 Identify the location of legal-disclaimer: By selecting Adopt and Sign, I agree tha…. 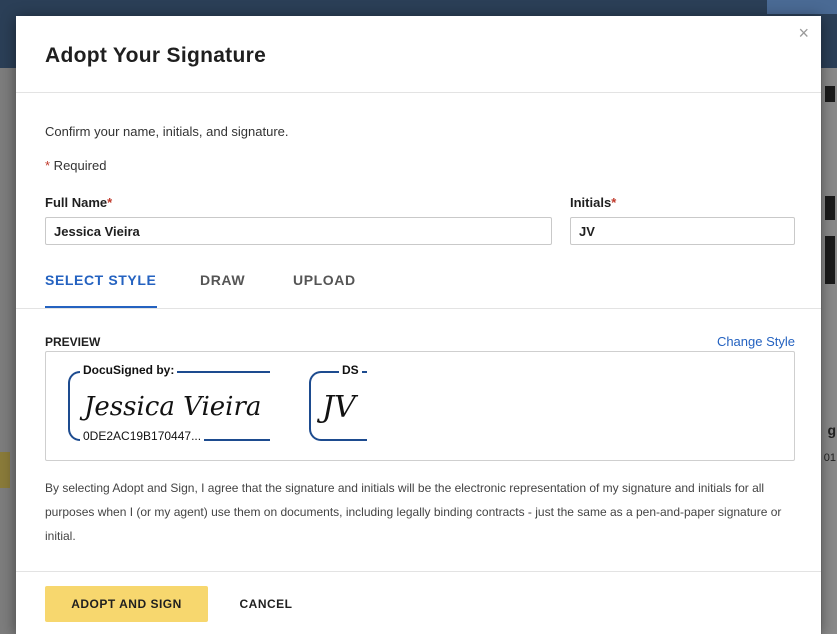
(413, 512).